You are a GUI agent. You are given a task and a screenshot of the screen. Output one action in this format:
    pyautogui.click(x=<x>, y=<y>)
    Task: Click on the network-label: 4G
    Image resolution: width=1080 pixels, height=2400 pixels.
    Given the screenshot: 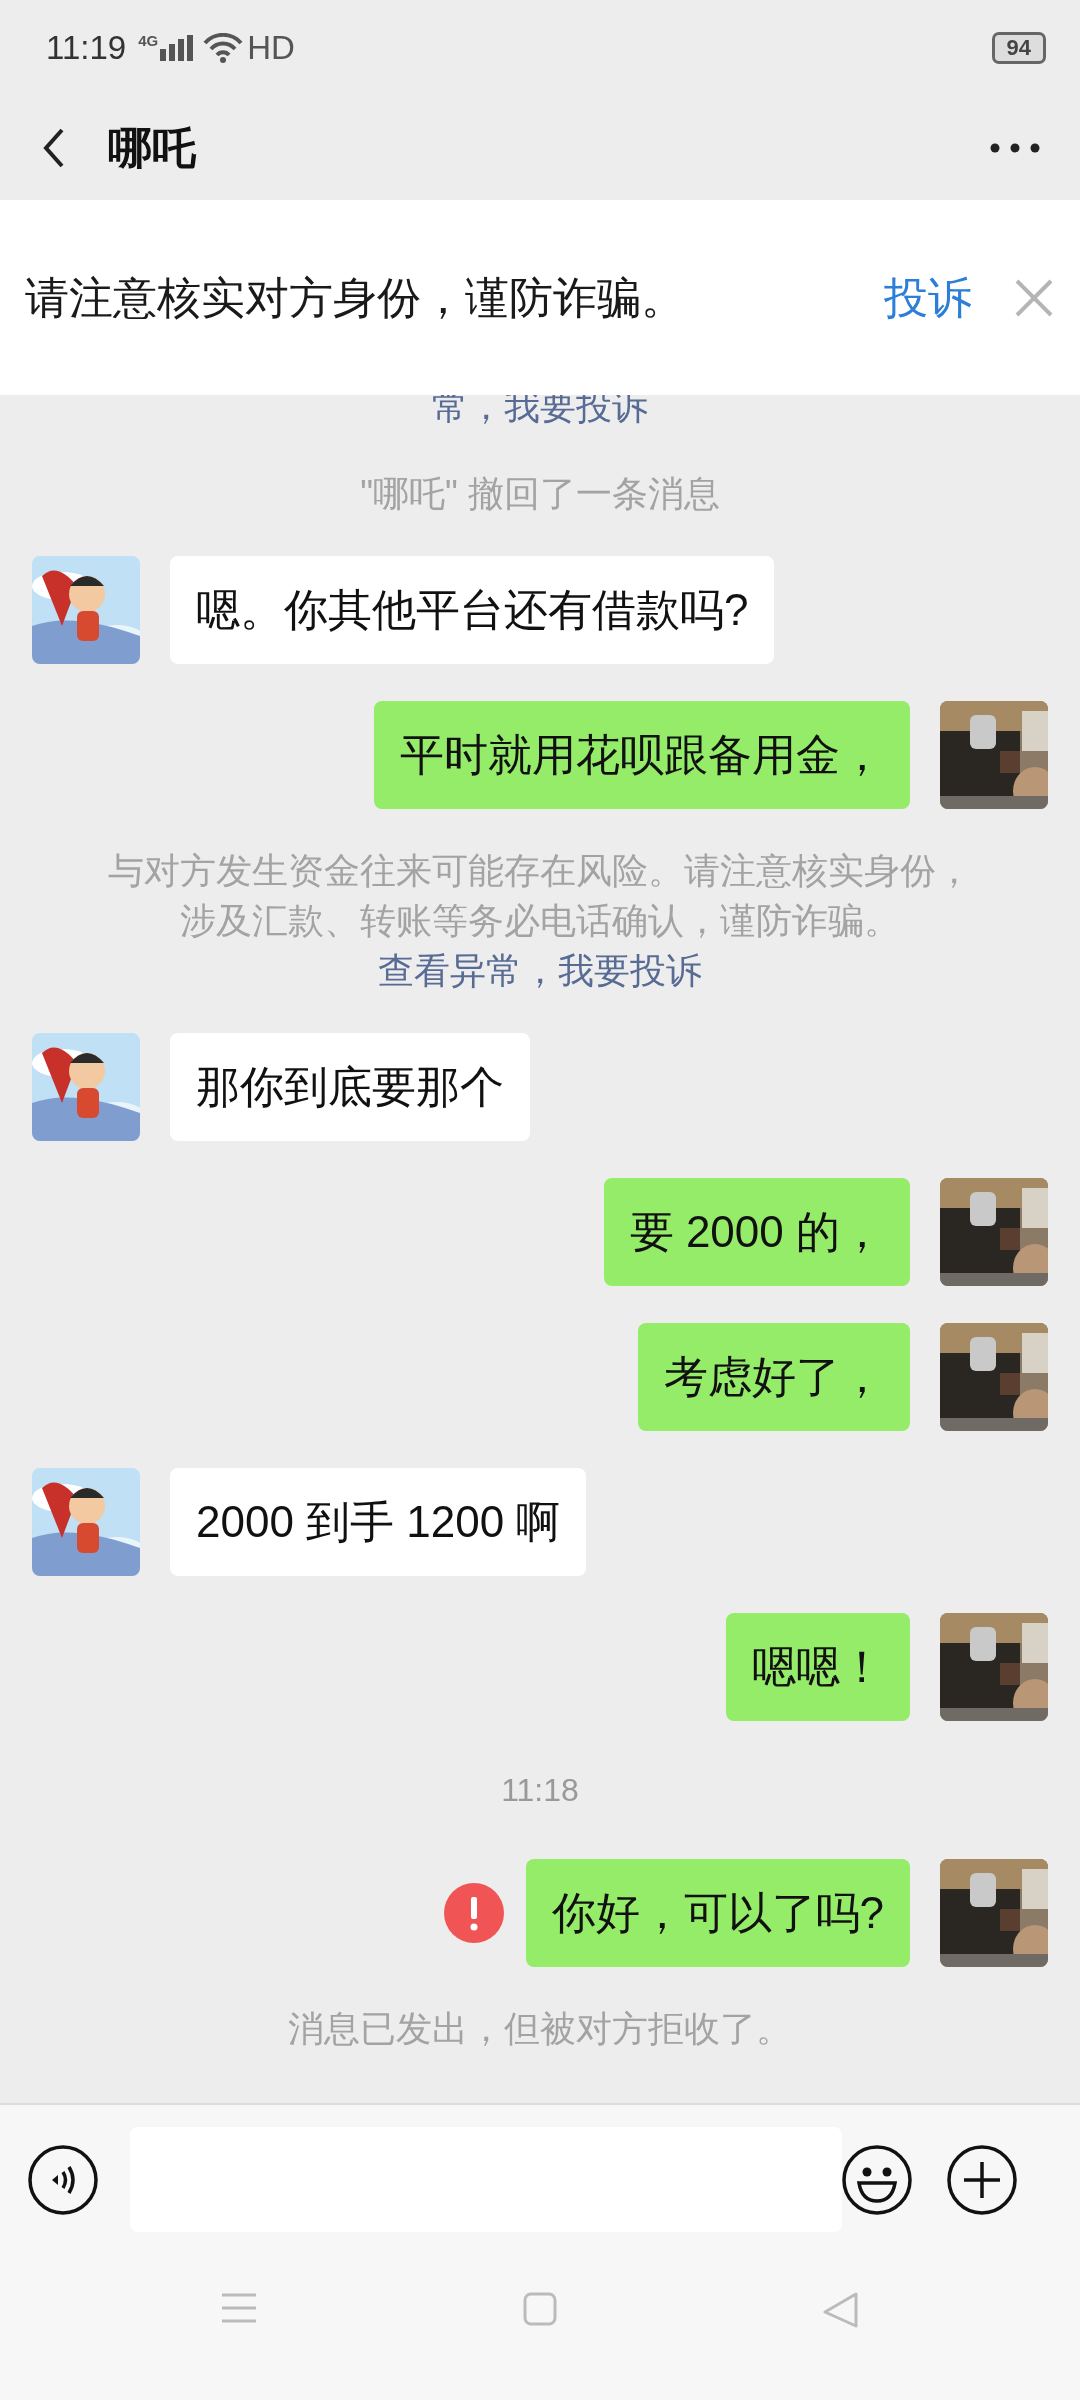 What is the action you would take?
    pyautogui.click(x=148, y=41)
    